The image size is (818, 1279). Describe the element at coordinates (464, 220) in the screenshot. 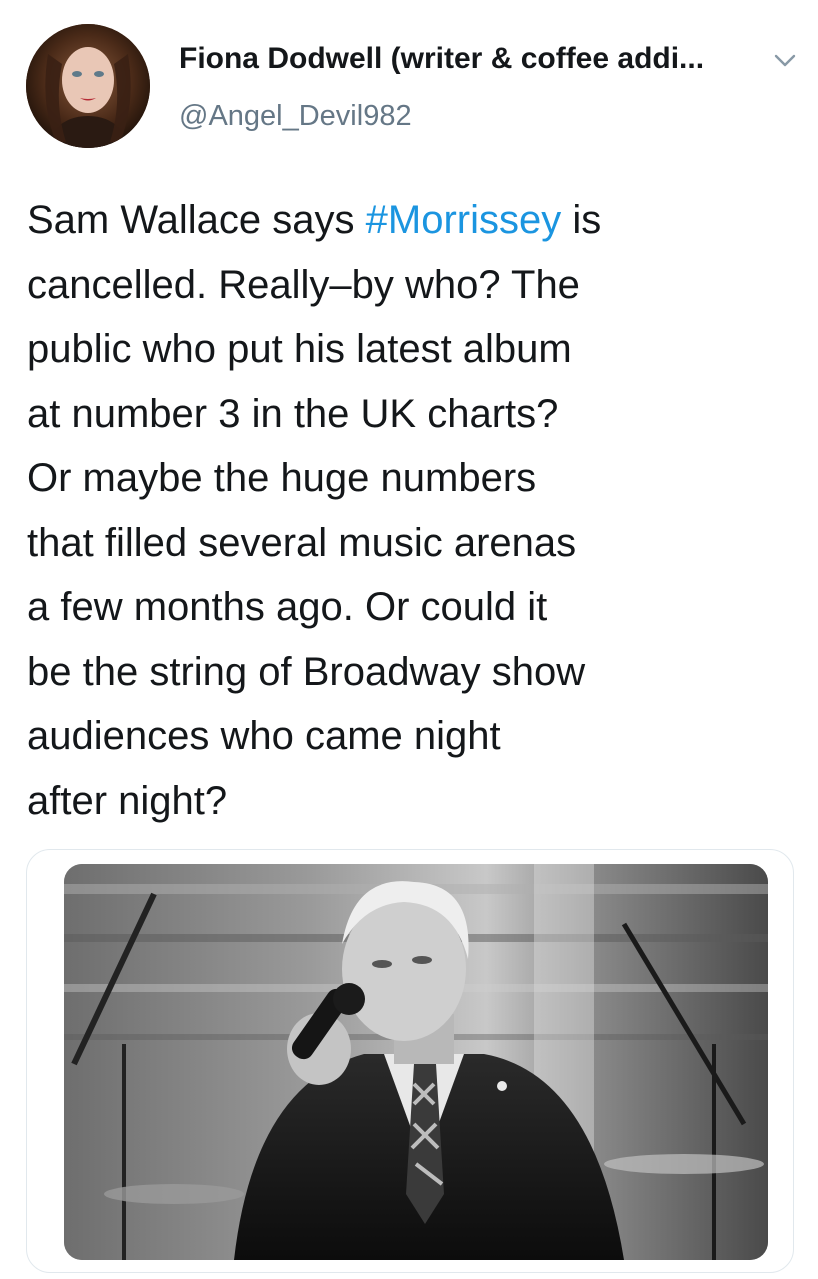

I see `hashtag-link: #Morrissey` at that location.